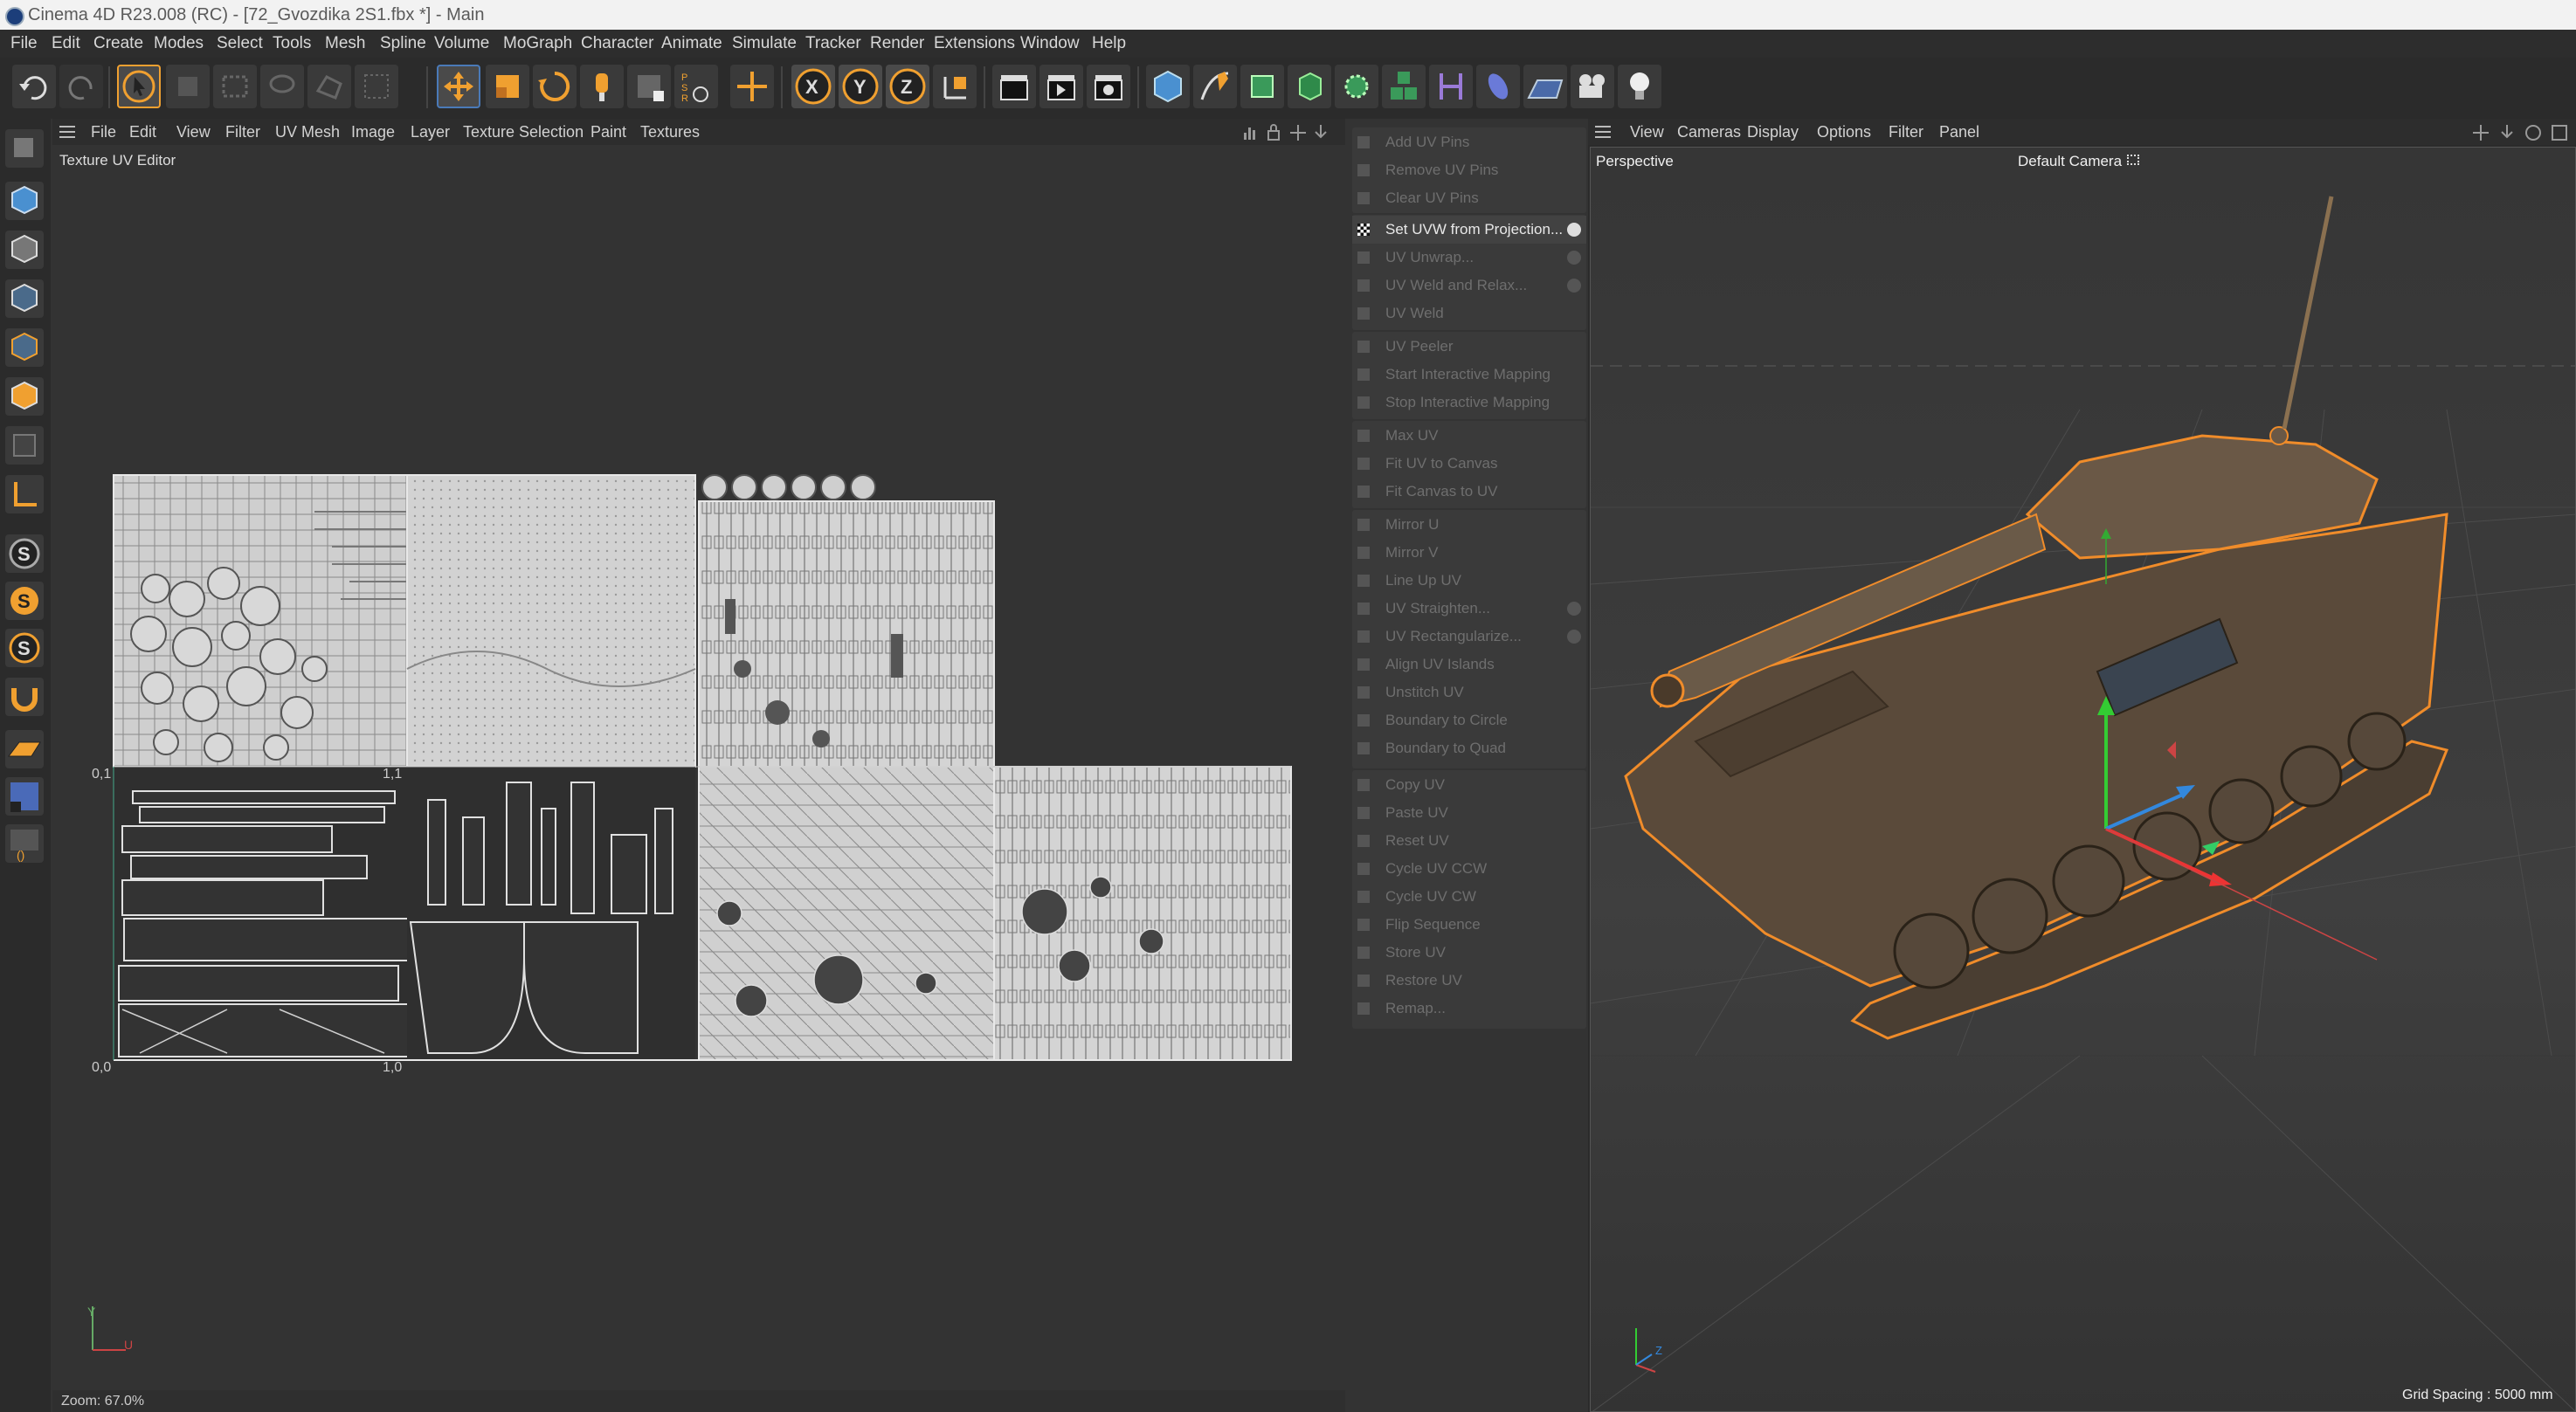 Image resolution: width=2576 pixels, height=1412 pixels. What do you see at coordinates (813, 86) in the screenshot?
I see `x-axis-lock-button: X` at bounding box center [813, 86].